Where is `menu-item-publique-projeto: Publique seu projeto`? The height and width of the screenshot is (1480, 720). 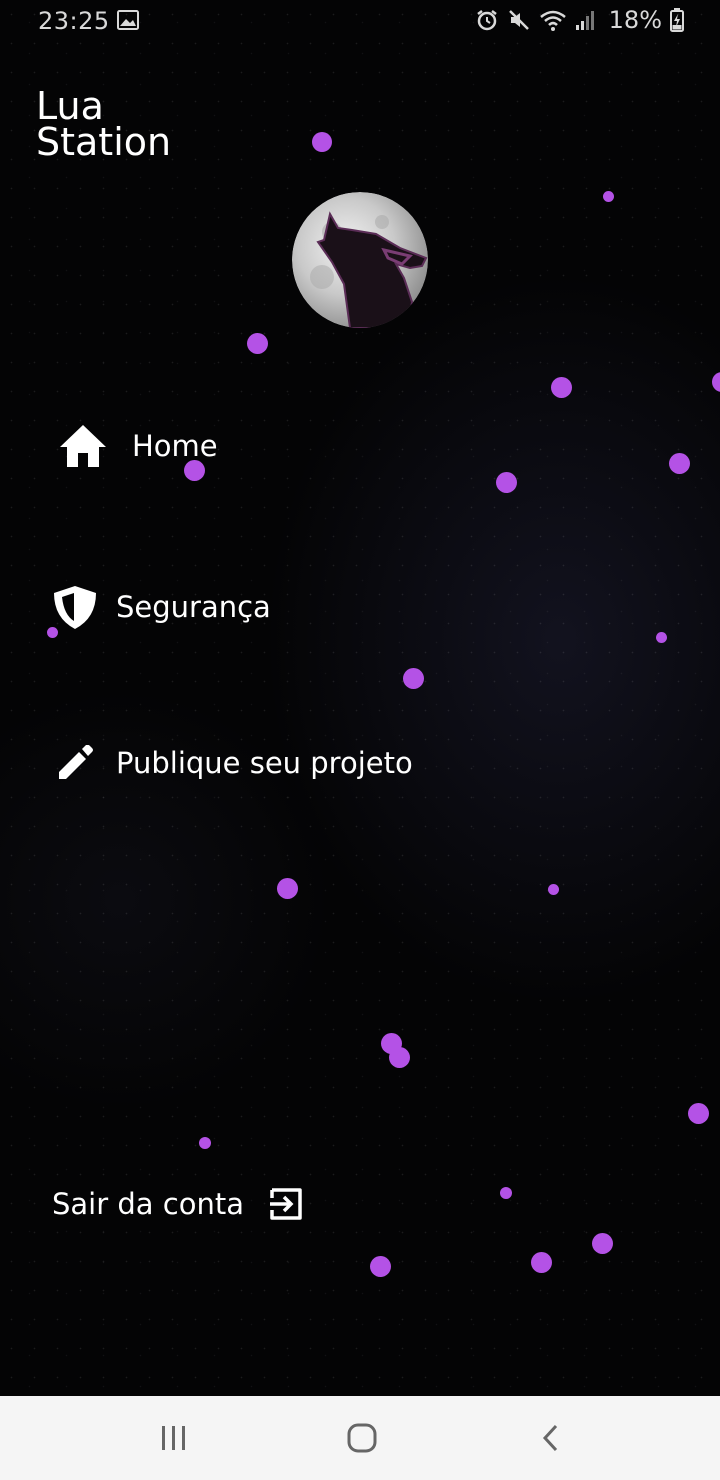
menu-item-publique-projeto: Publique seu projeto is located at coordinates (234, 763).